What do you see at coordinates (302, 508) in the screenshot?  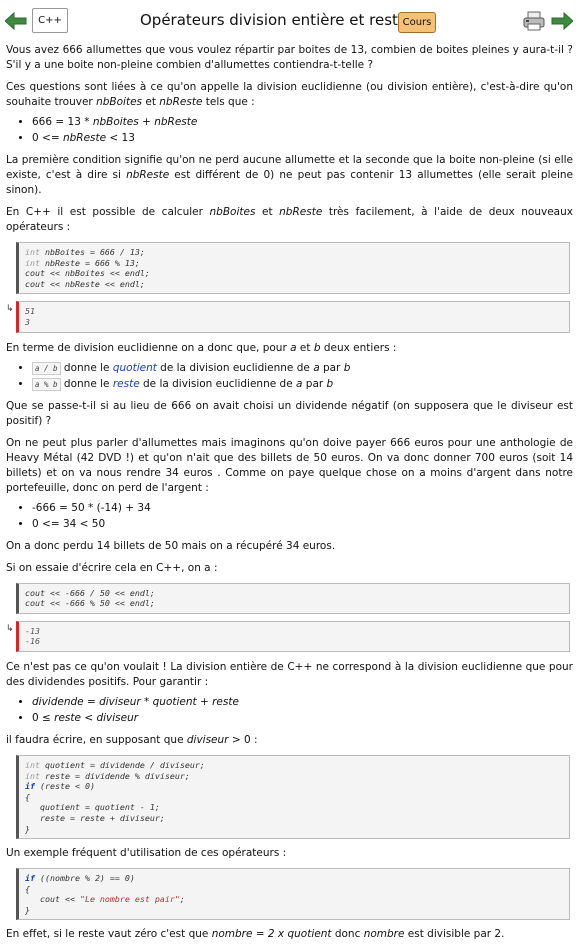 I see `list-item: -666 = 50 * (-14) + 34` at bounding box center [302, 508].